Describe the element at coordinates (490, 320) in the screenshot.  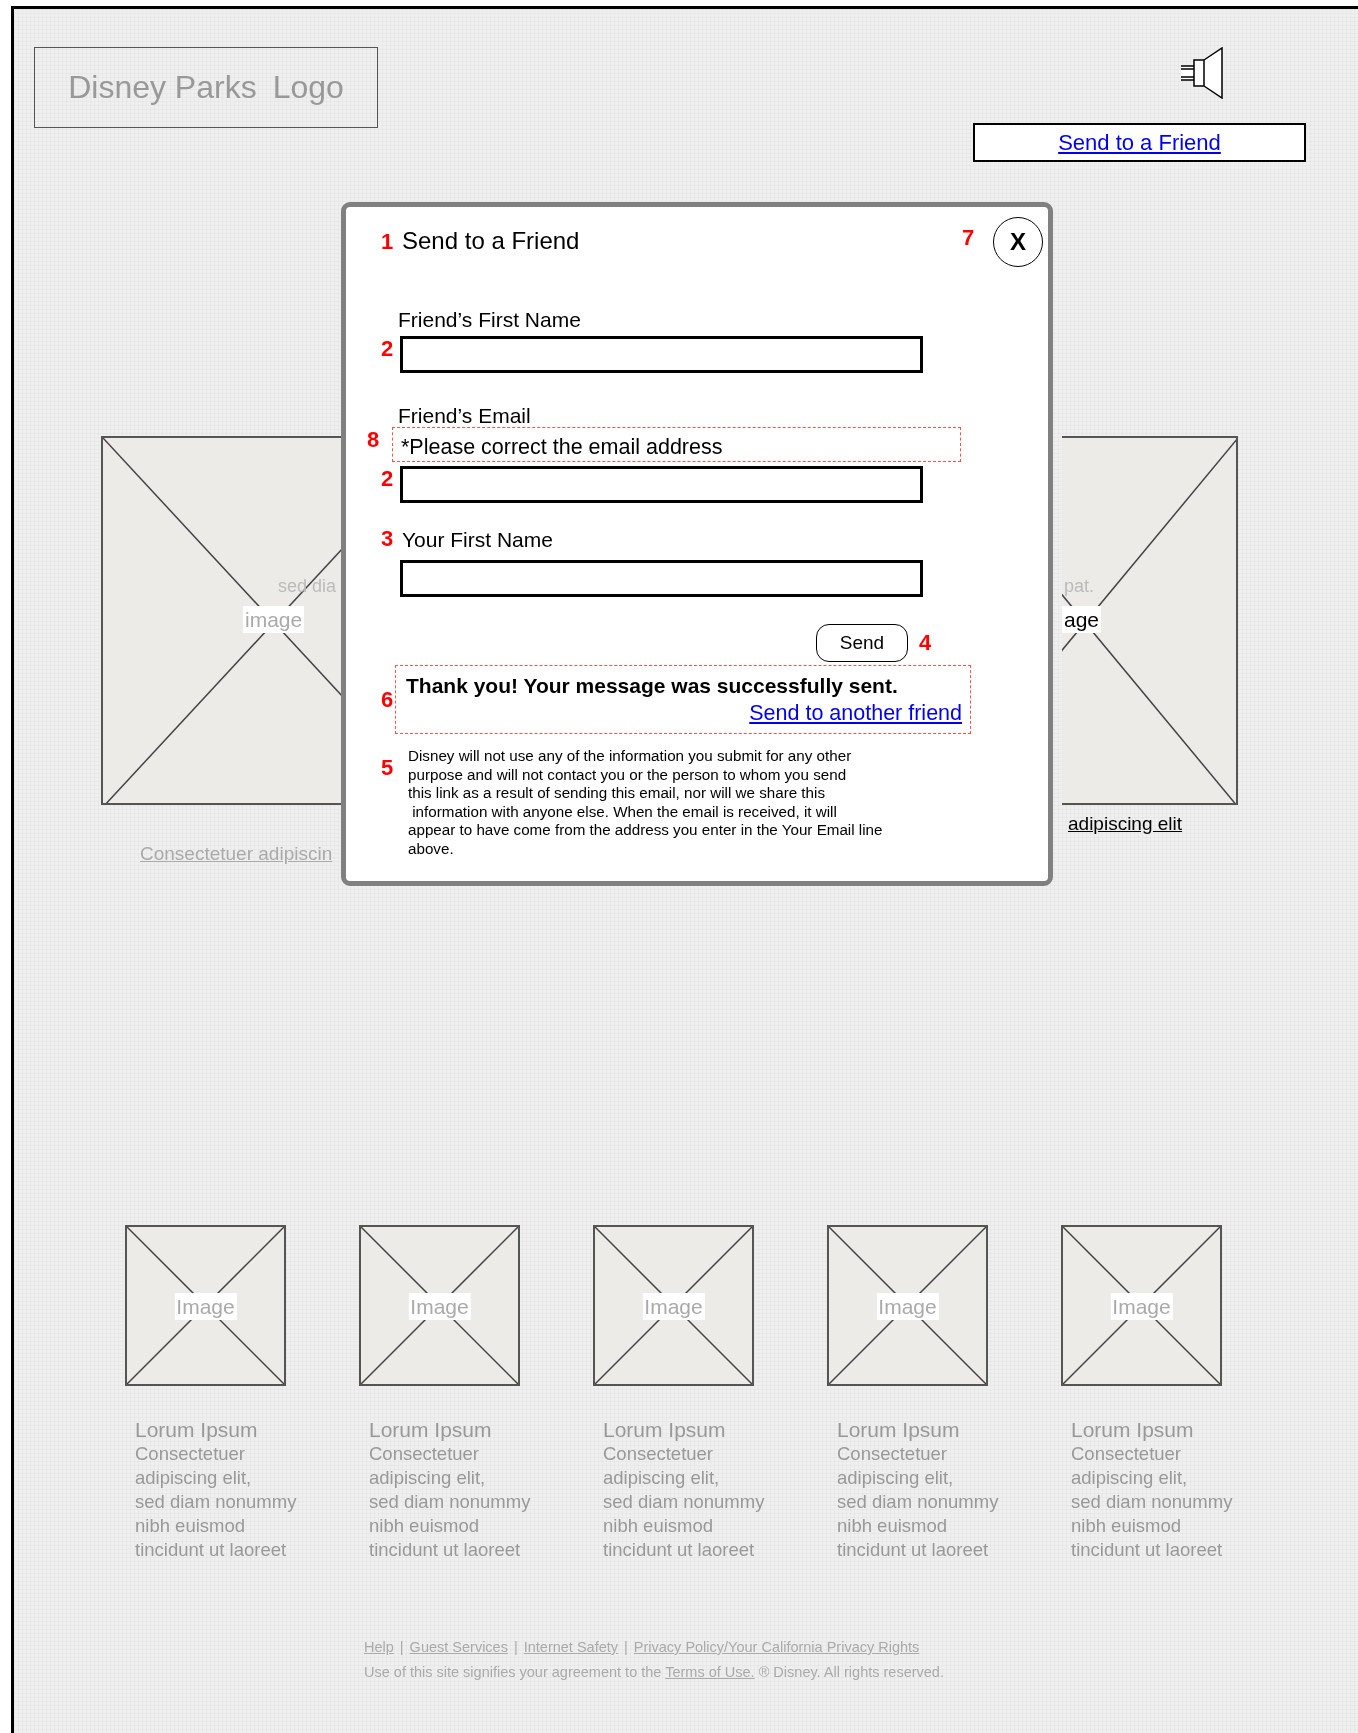
I see `field-label: Friend’s First Name` at that location.